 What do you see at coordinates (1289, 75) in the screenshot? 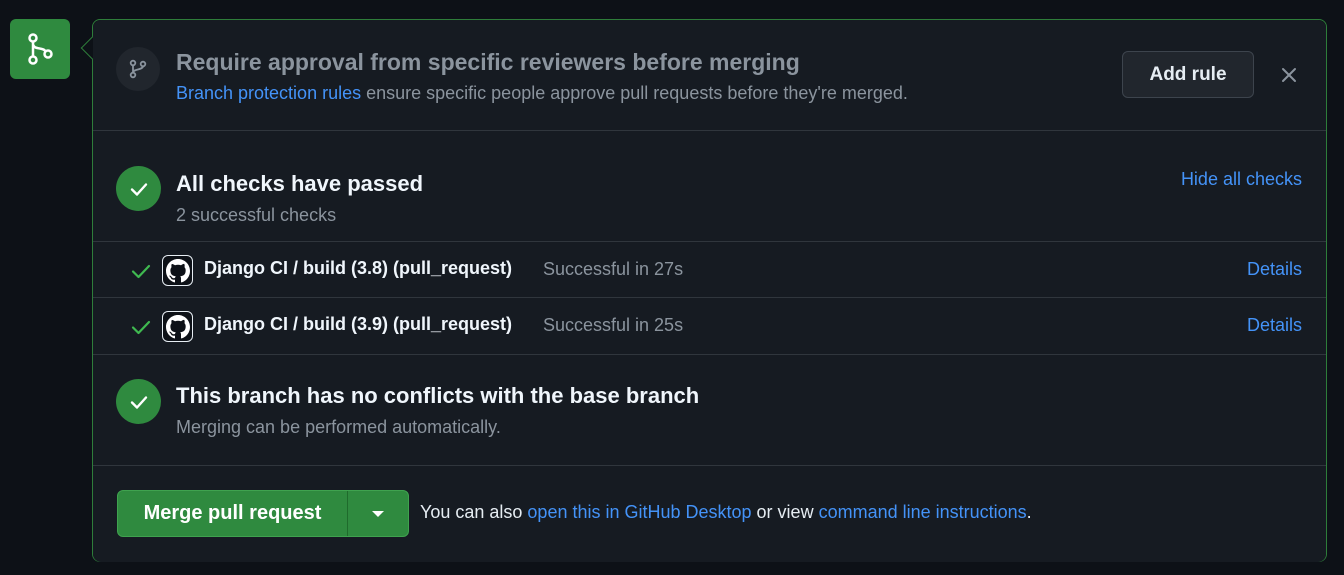
I see `close-icon` at bounding box center [1289, 75].